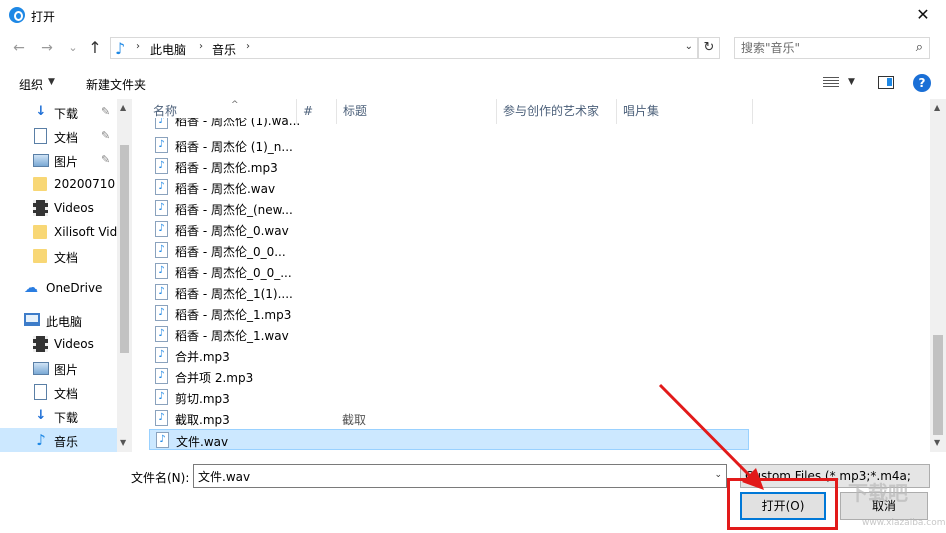  Describe the element at coordinates (783, 506) in the screenshot. I see `open-button: 打开(O)` at that location.